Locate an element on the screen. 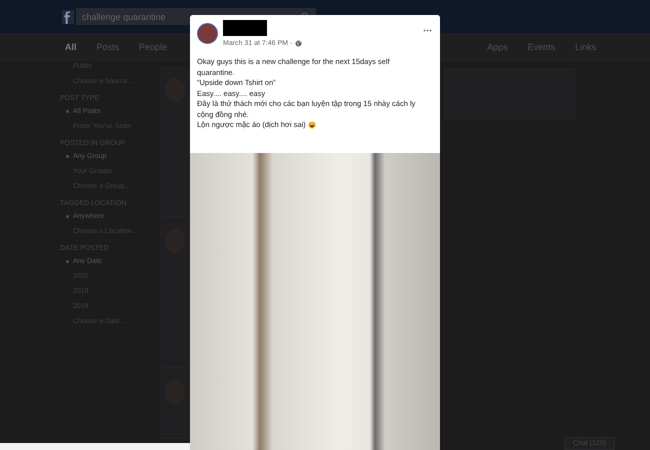 This screenshot has width=650, height=450. laughing-emoji-icon is located at coordinates (312, 125).